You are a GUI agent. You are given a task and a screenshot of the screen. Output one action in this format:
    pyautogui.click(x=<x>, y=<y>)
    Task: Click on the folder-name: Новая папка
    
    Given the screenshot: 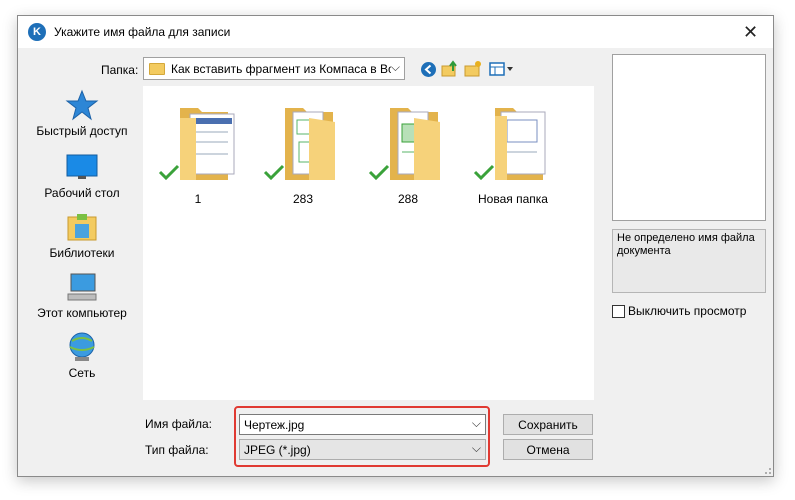 What is the action you would take?
    pyautogui.click(x=513, y=199)
    